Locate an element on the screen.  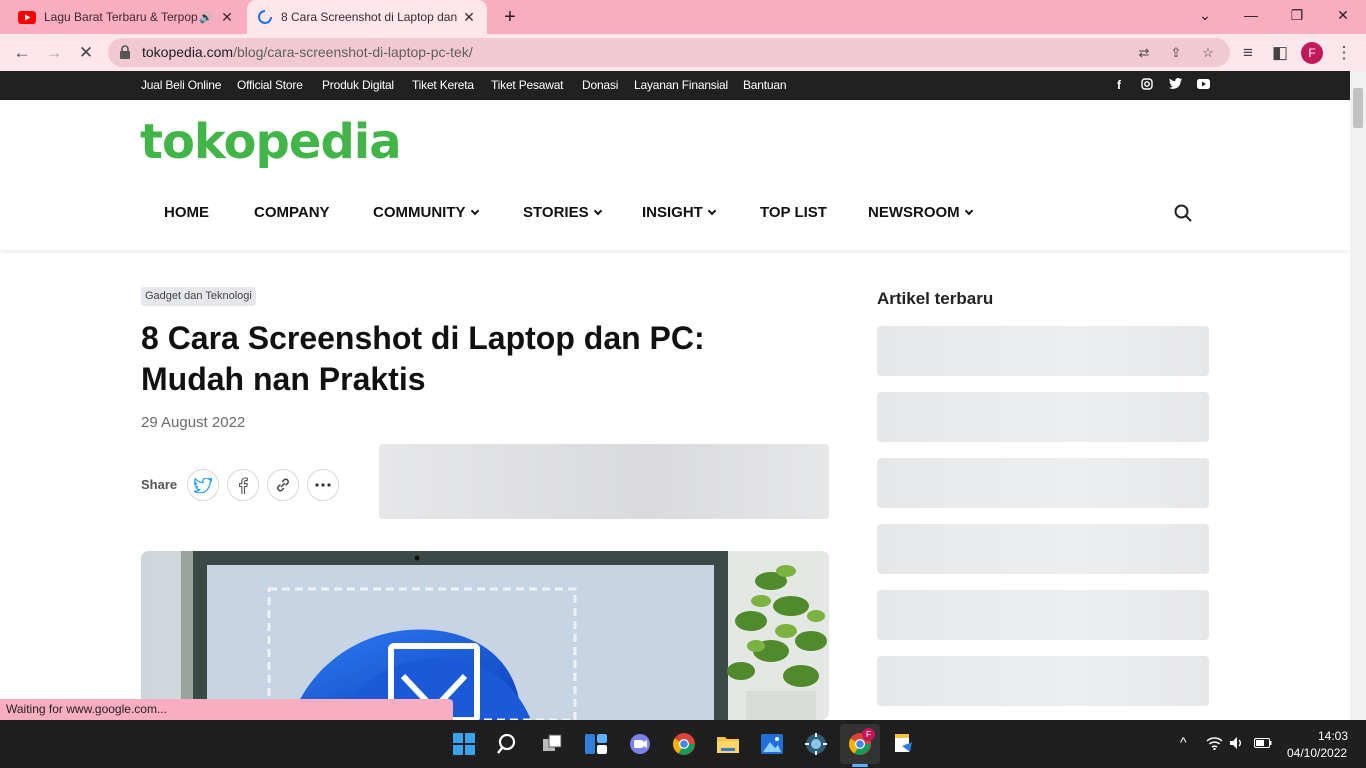
nav-label: COMMUNITY is located at coordinates (419, 212).